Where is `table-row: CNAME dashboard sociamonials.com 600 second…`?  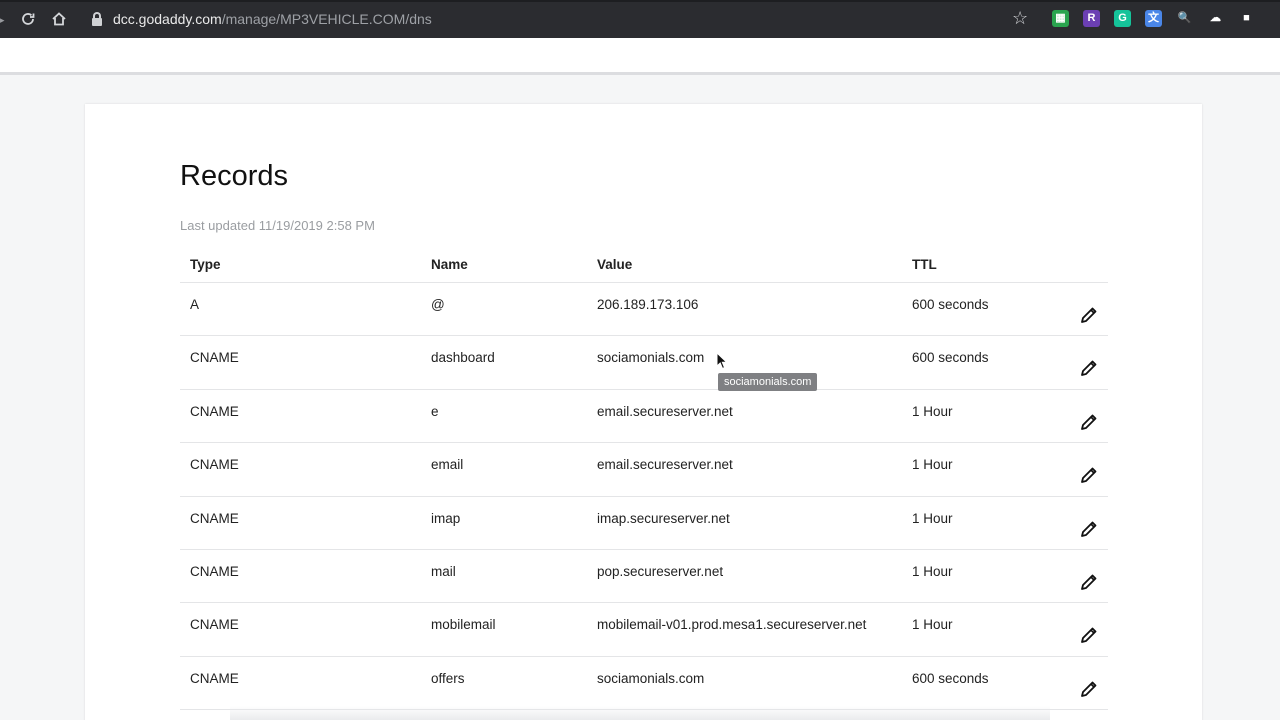
table-row: CNAME dashboard sociamonials.com 600 second… is located at coordinates (644, 363).